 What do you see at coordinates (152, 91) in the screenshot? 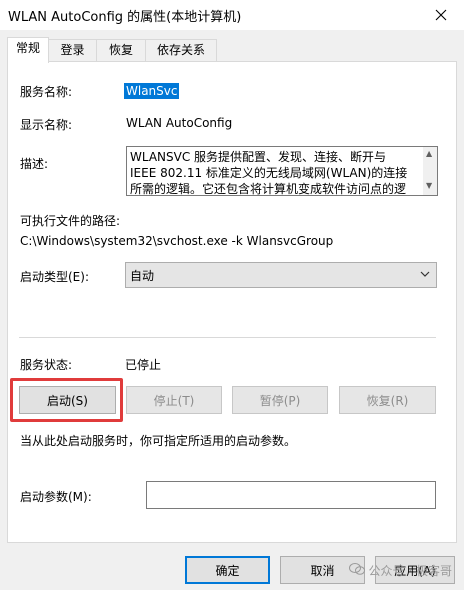
I see `service-name-value: WlanSvc` at bounding box center [152, 91].